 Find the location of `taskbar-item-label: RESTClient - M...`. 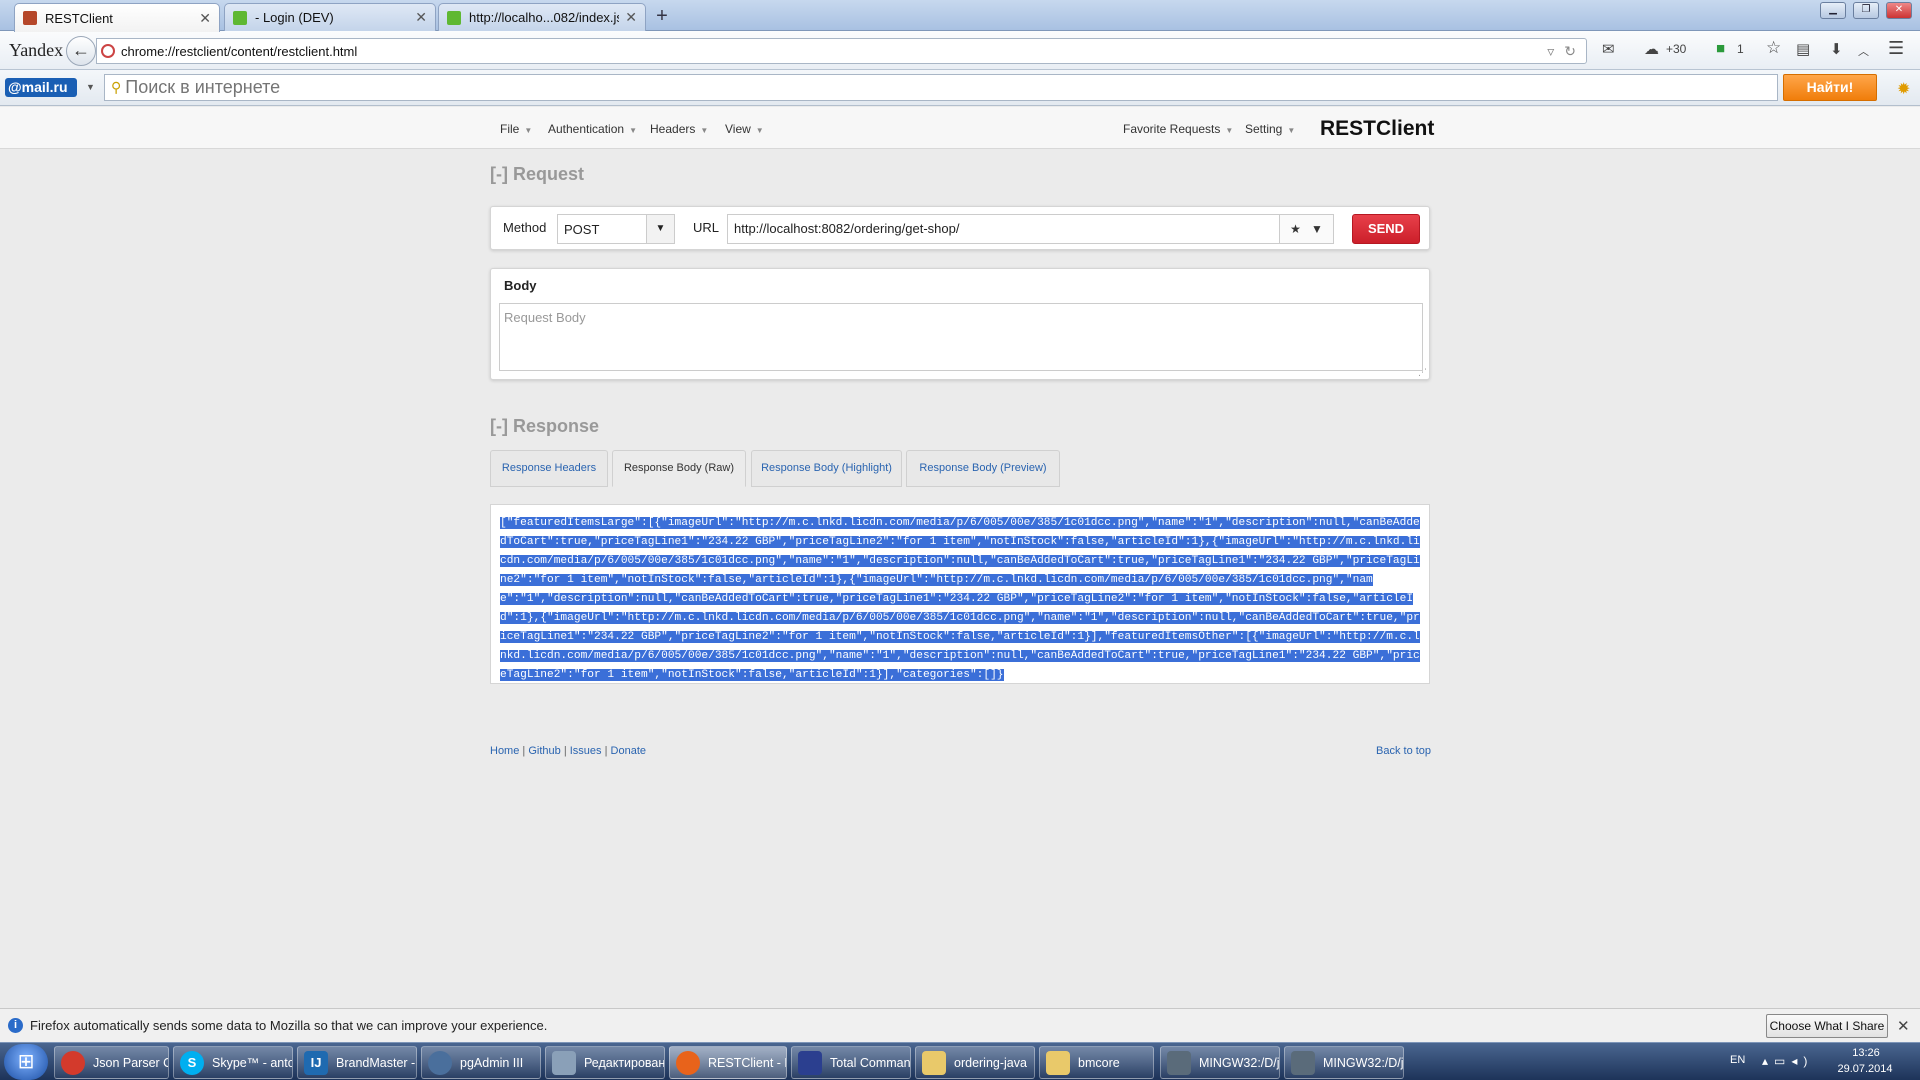

taskbar-item-label: RESTClient - M... is located at coordinates (747, 1062).